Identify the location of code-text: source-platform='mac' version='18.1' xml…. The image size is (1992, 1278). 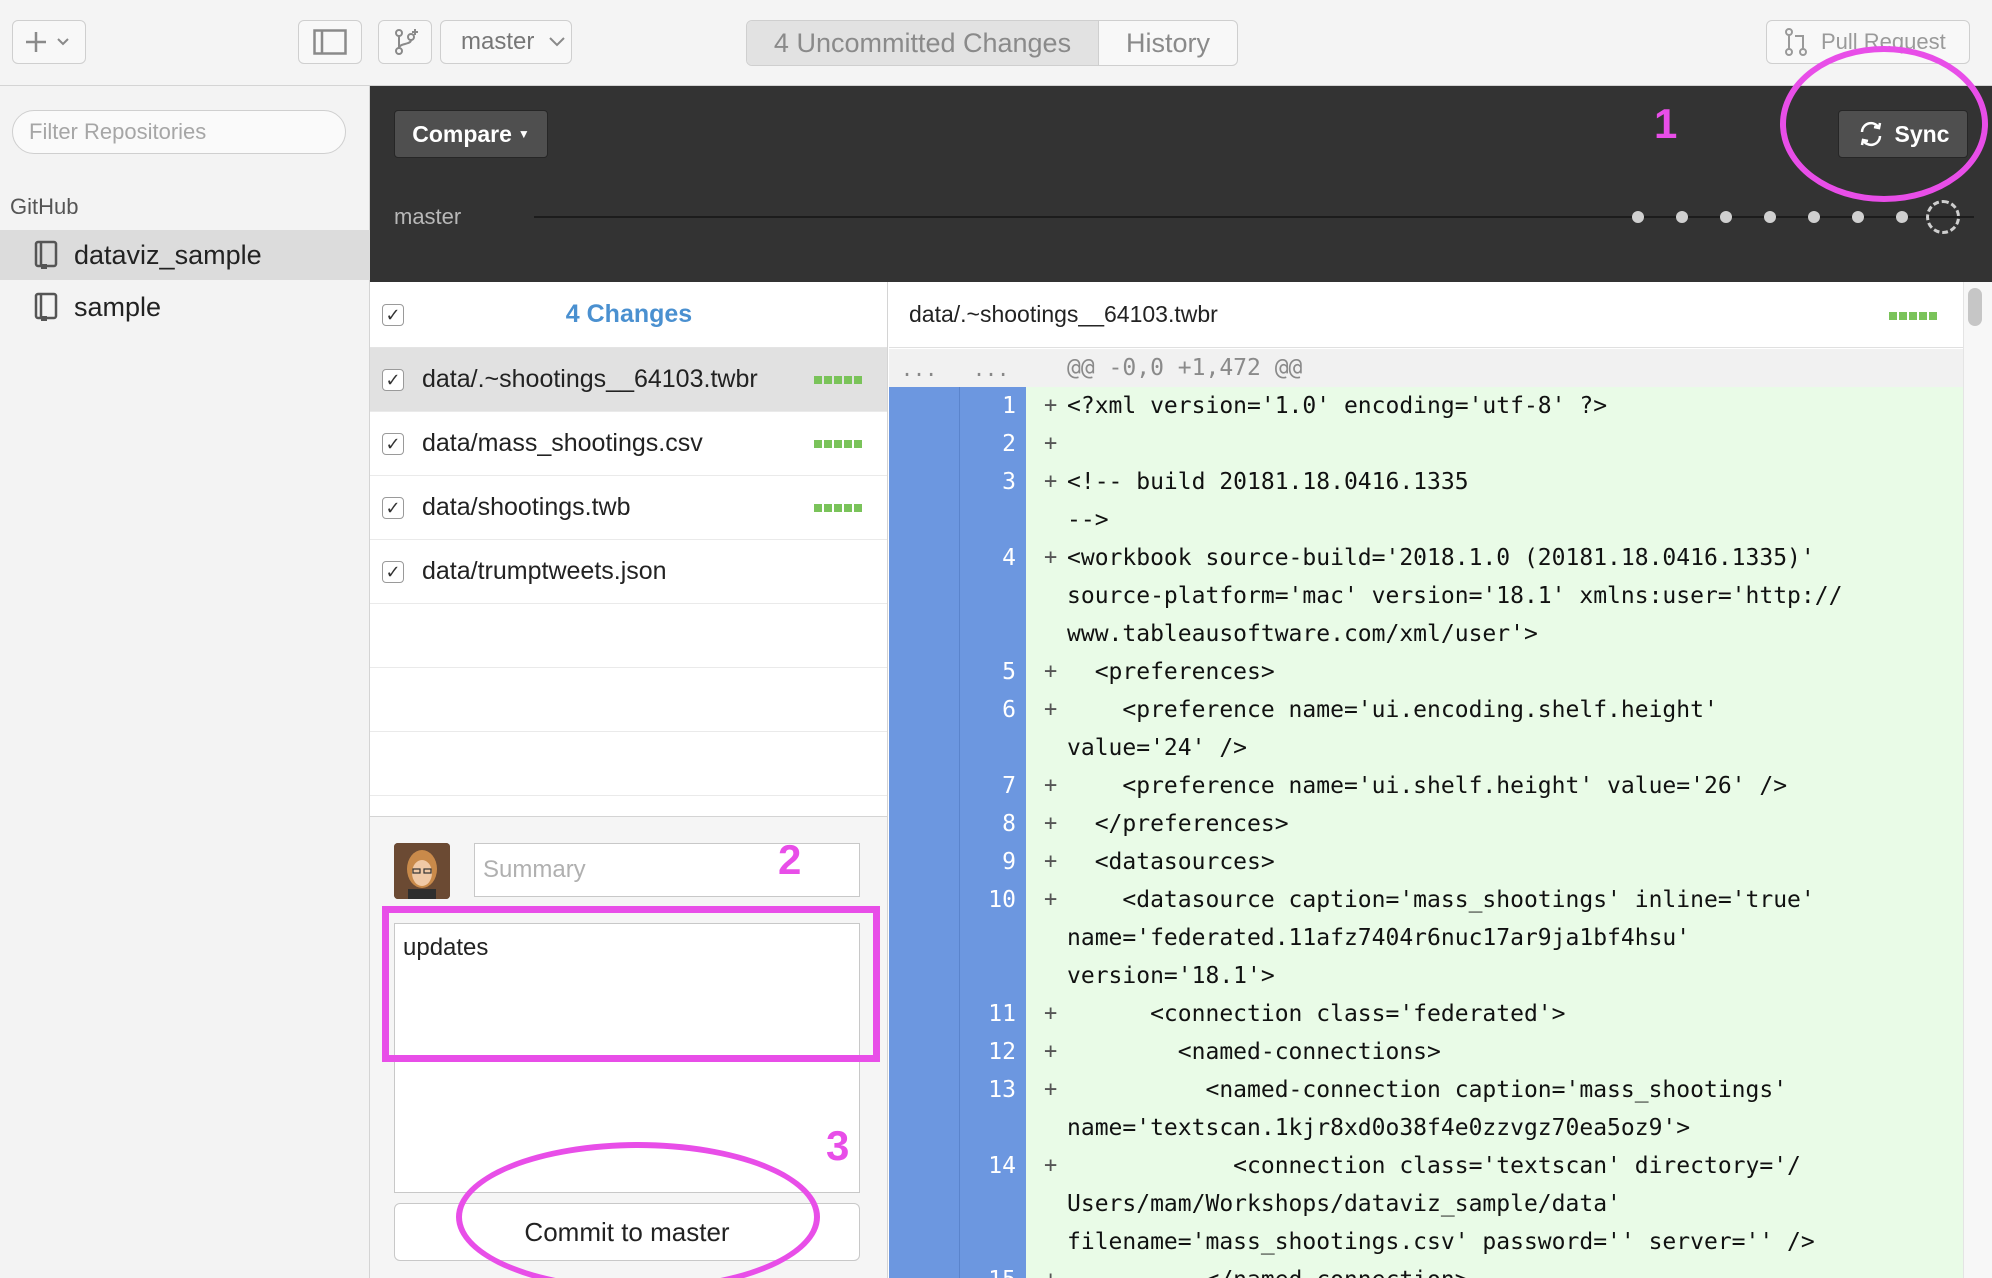
(1455, 596).